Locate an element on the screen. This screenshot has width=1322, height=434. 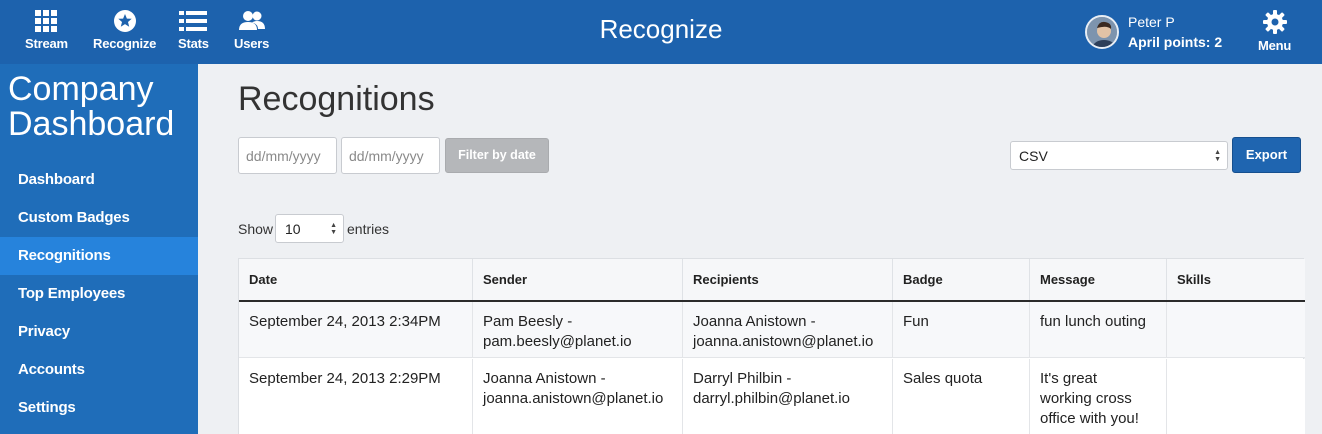
column-header-sender: Sender is located at coordinates (578, 279).